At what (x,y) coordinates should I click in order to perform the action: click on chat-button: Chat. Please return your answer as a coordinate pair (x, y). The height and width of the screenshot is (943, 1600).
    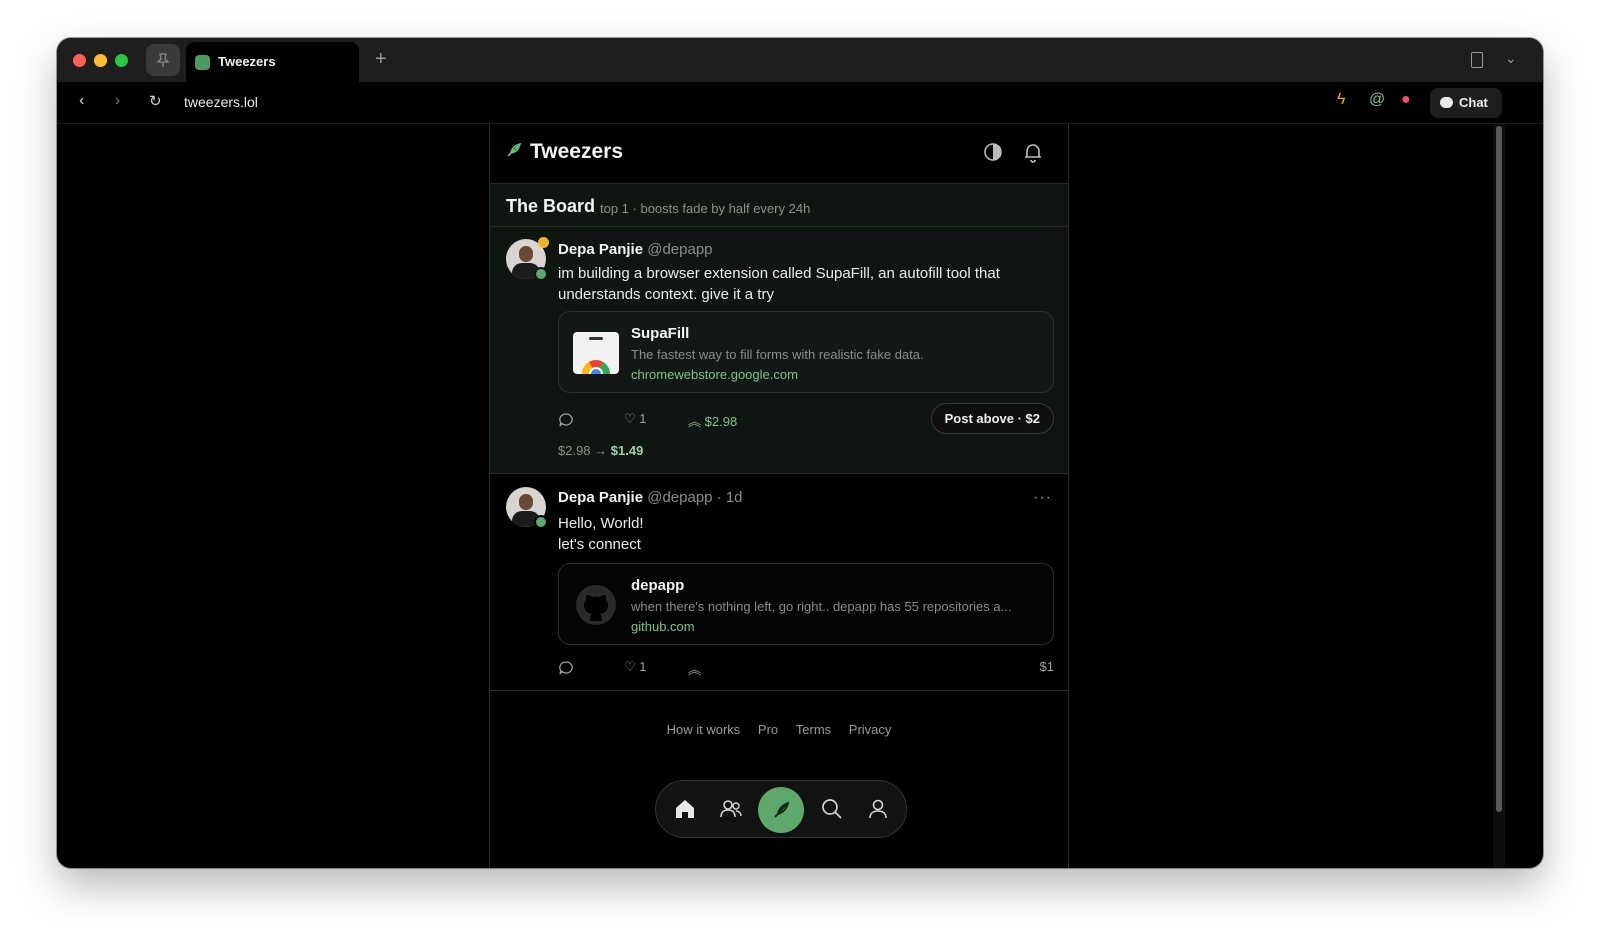
    Looking at the image, I should click on (1466, 103).